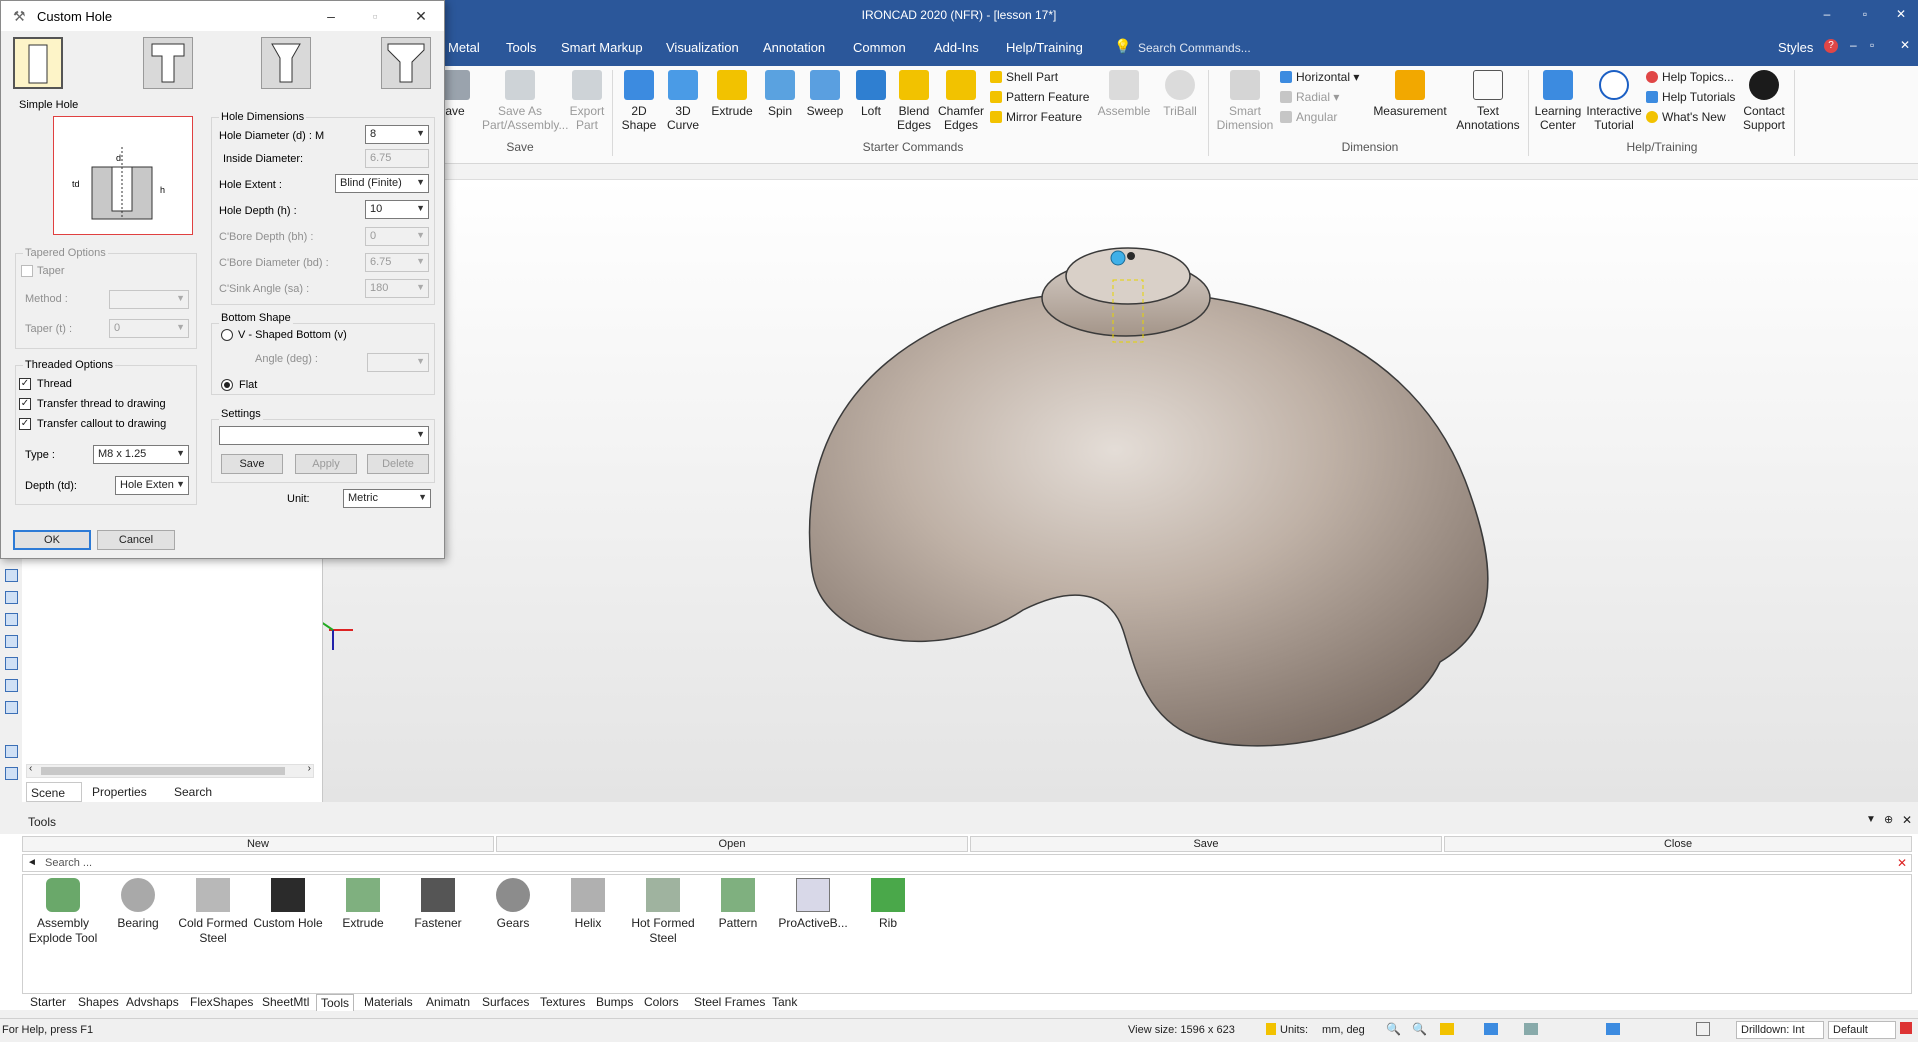 The image size is (1918, 1042). What do you see at coordinates (1558, 101) in the screenshot?
I see `learning-center-button: Learning Center` at bounding box center [1558, 101].